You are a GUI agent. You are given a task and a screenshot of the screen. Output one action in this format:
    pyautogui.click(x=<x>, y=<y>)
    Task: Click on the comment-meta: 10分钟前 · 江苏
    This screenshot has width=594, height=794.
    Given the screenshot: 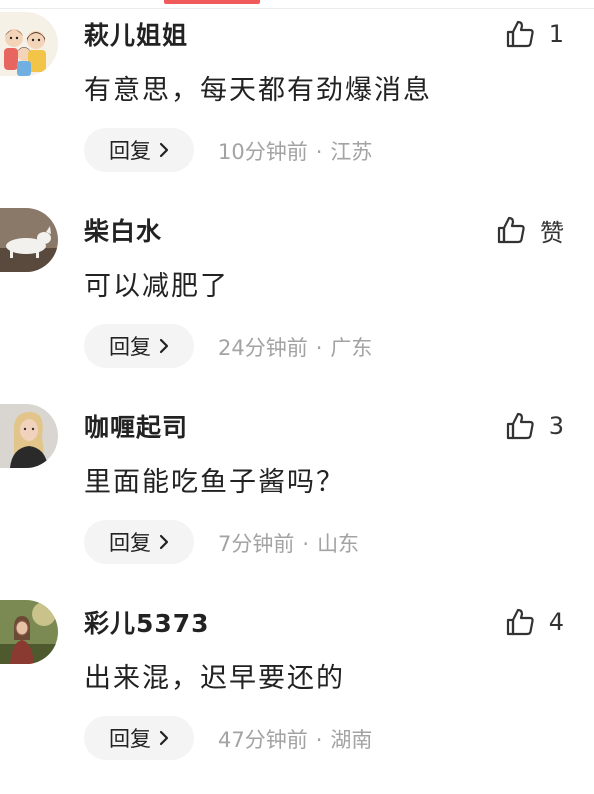 What is the action you would take?
    pyautogui.click(x=295, y=152)
    